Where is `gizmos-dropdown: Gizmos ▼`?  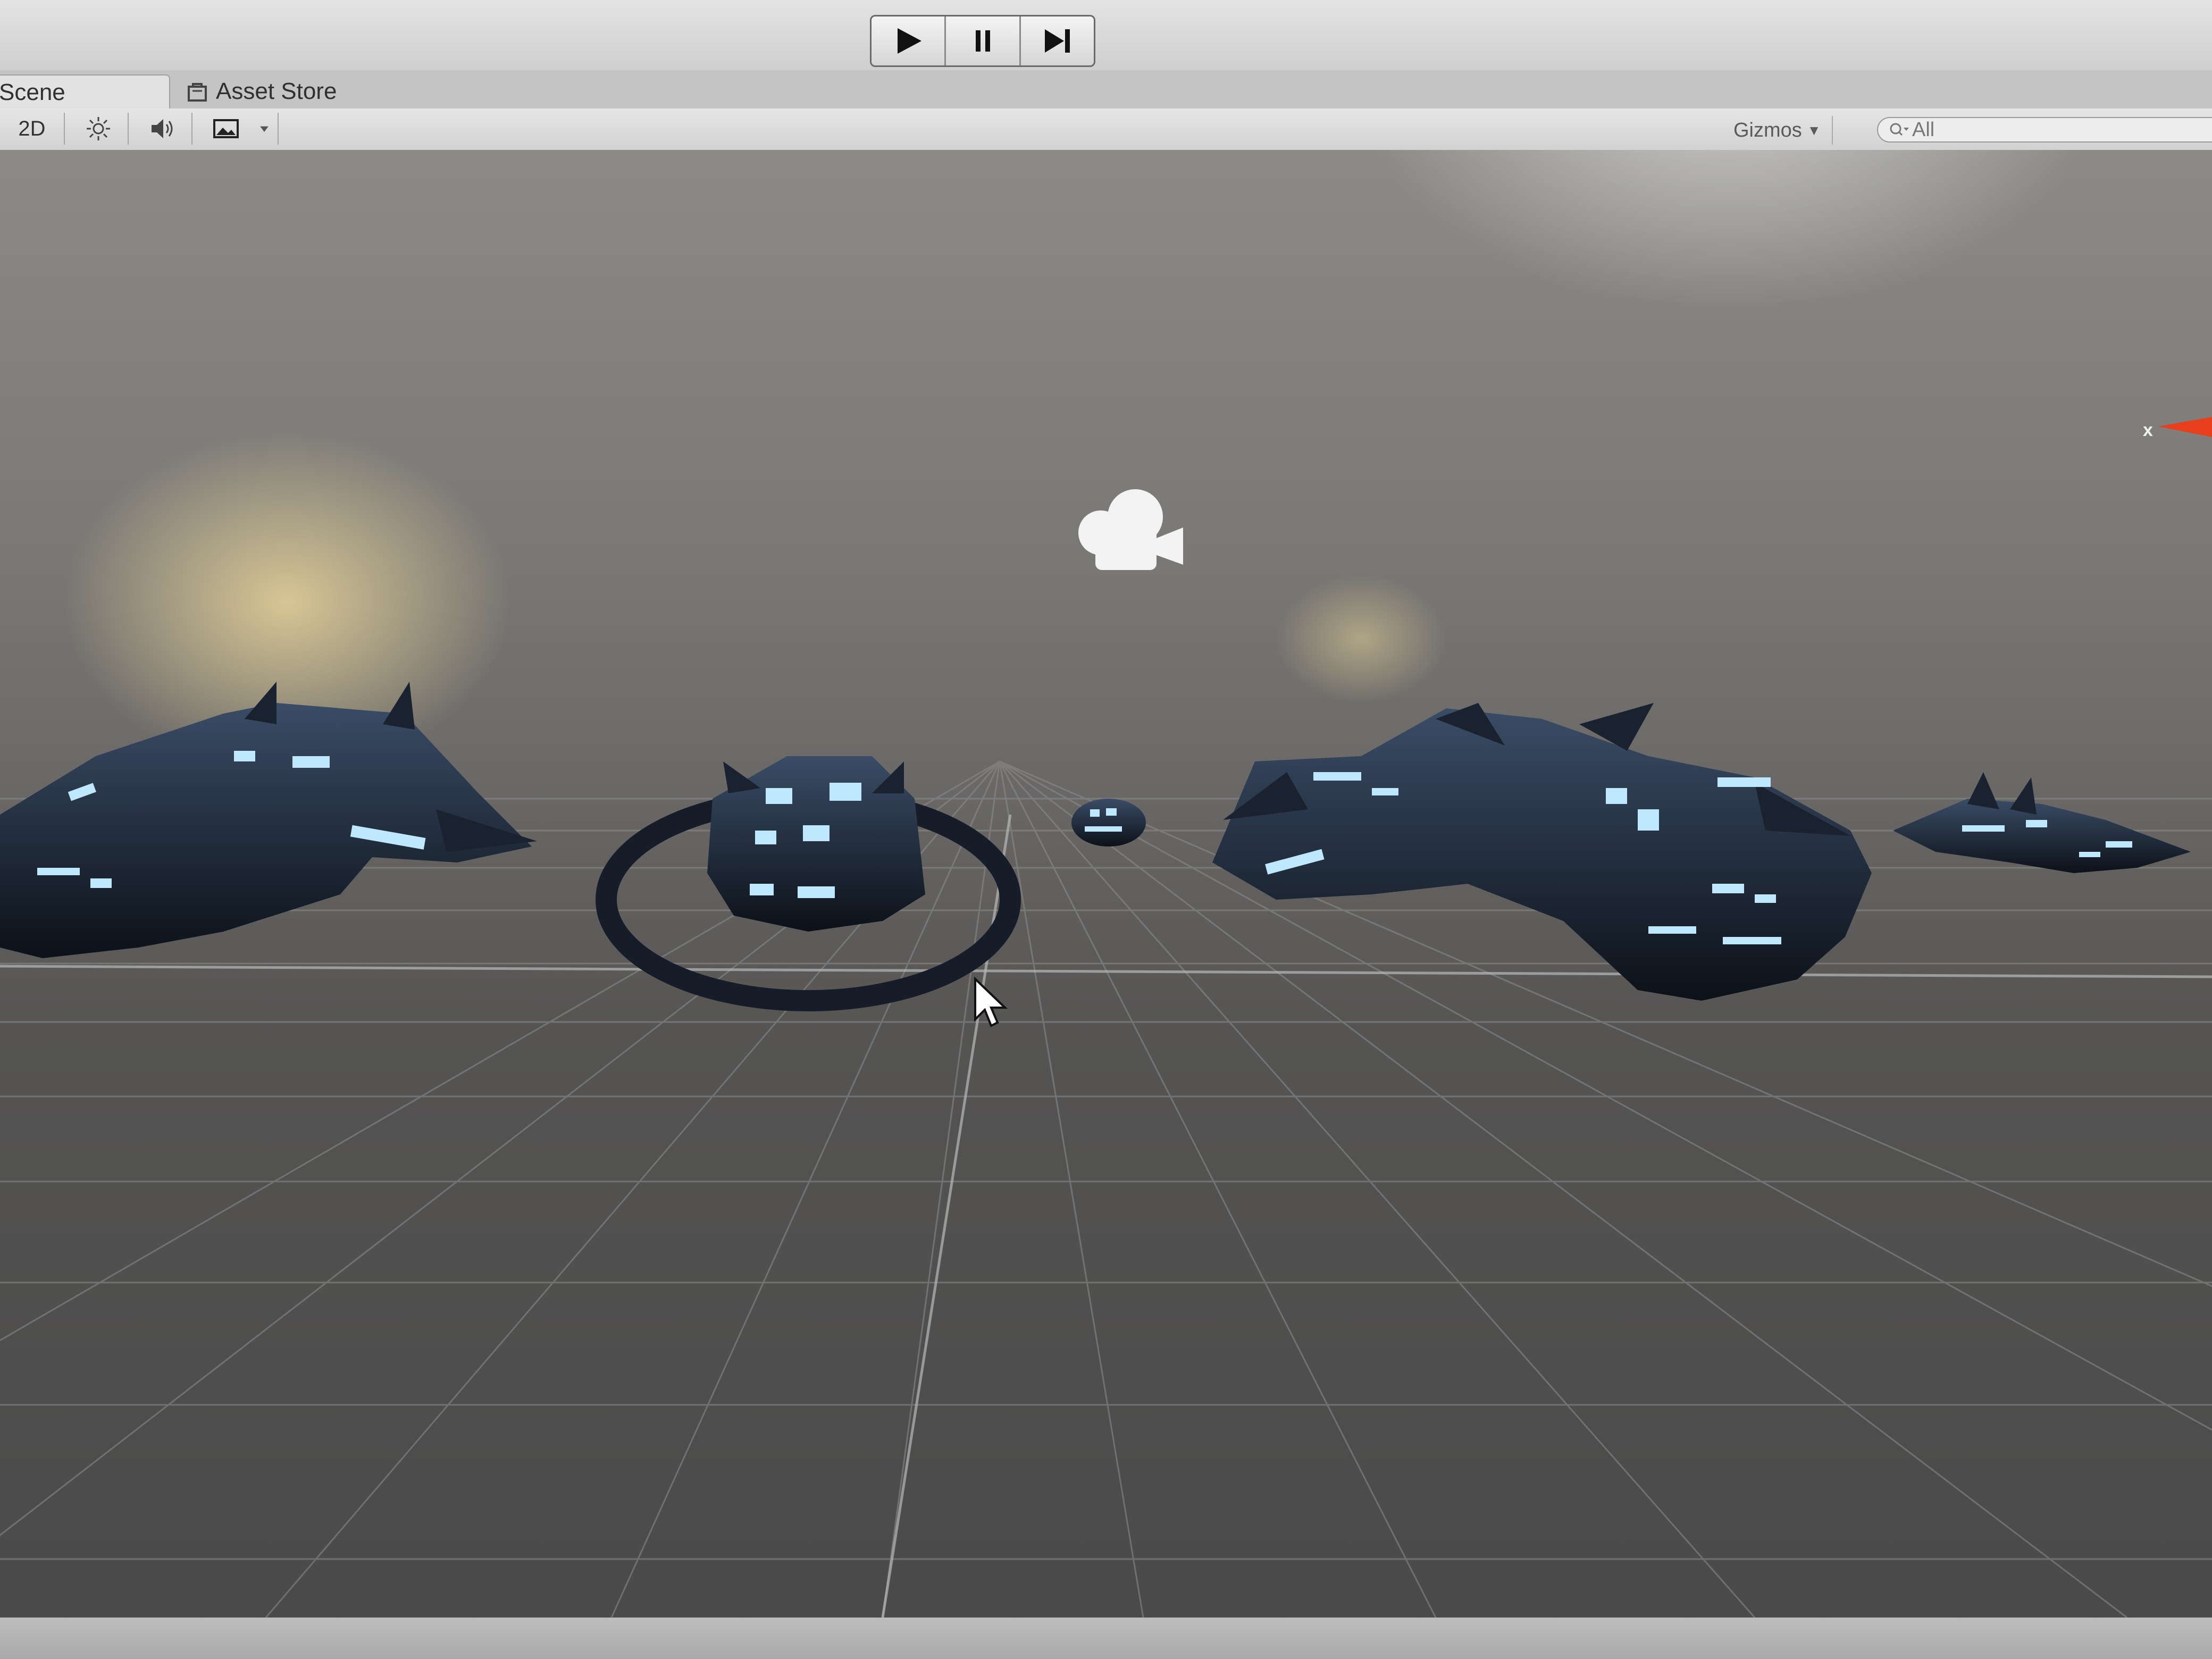 gizmos-dropdown: Gizmos ▼ is located at coordinates (1783, 130).